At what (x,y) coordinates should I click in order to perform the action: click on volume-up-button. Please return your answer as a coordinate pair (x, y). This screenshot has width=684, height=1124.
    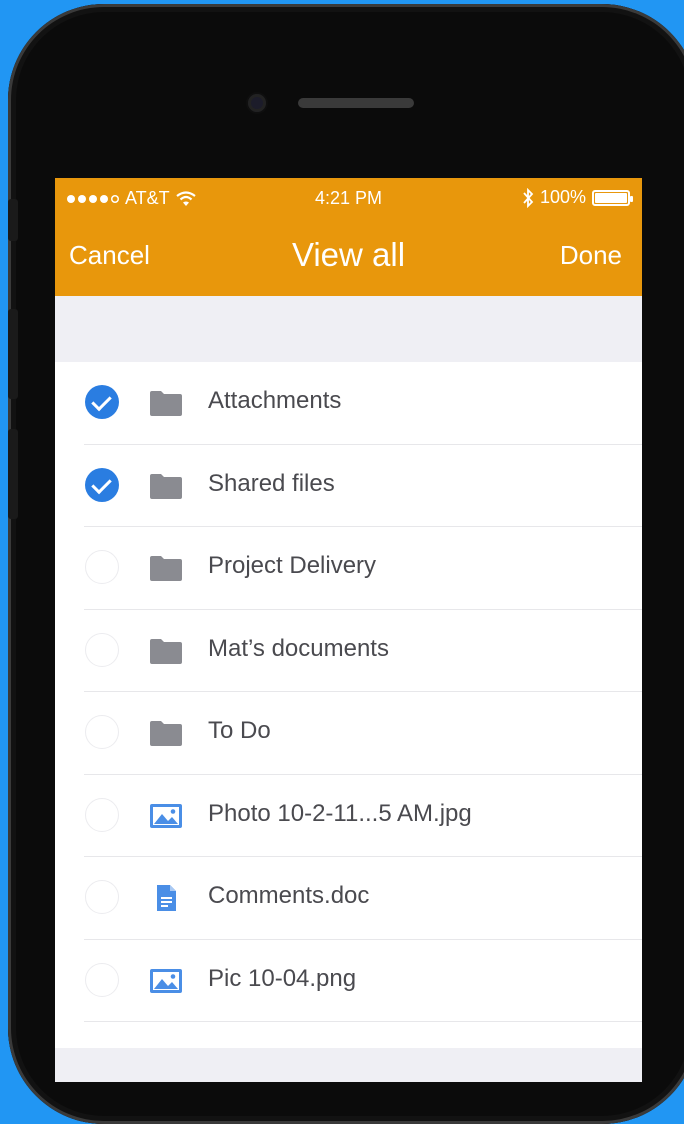
    Looking at the image, I should click on (13, 354).